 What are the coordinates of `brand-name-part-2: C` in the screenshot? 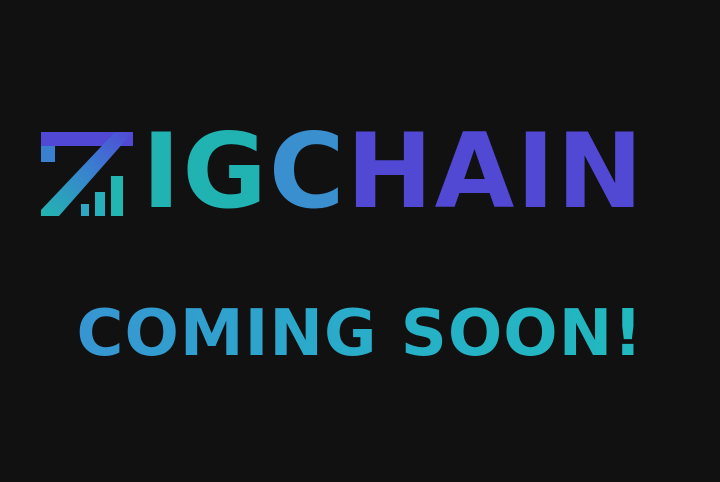 It's located at (307, 172).